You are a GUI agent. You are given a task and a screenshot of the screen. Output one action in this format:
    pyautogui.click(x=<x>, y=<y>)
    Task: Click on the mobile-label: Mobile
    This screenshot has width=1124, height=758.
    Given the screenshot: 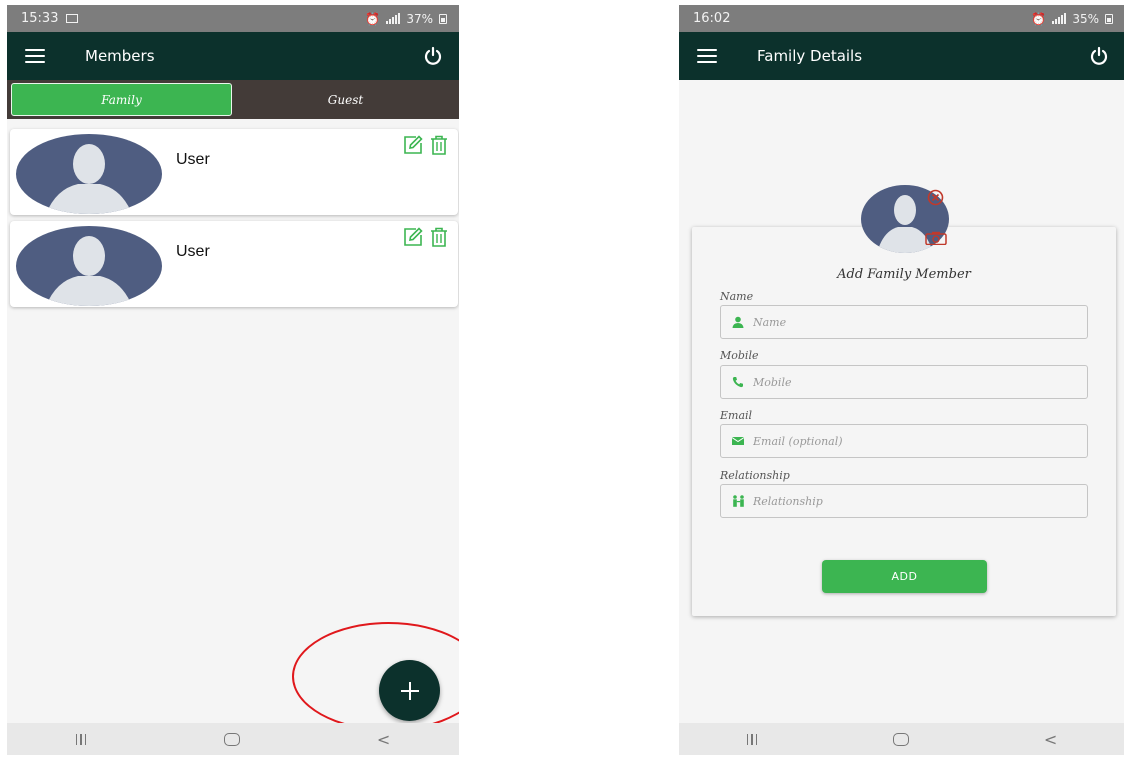 What is the action you would take?
    pyautogui.click(x=739, y=355)
    